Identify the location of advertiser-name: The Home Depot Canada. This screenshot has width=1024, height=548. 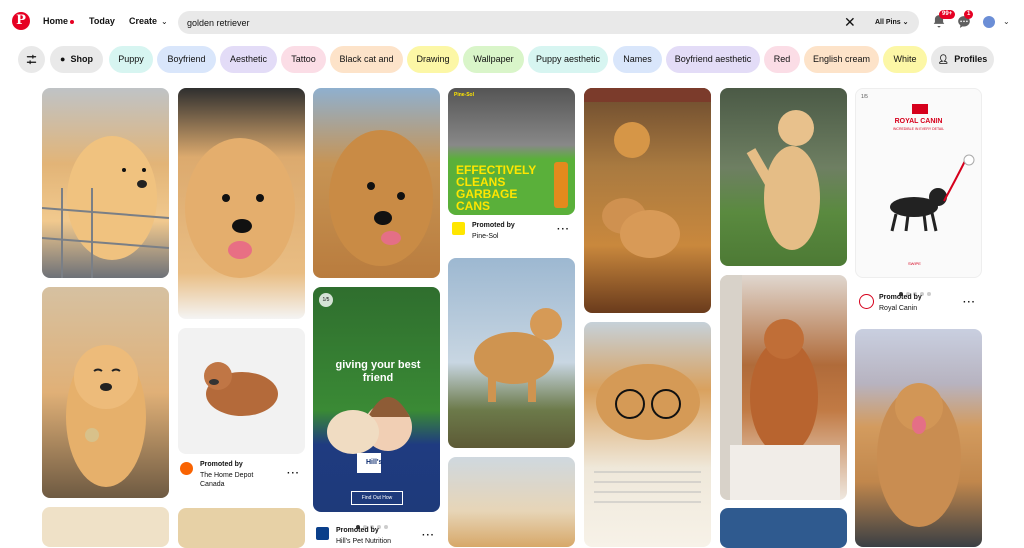
(227, 480).